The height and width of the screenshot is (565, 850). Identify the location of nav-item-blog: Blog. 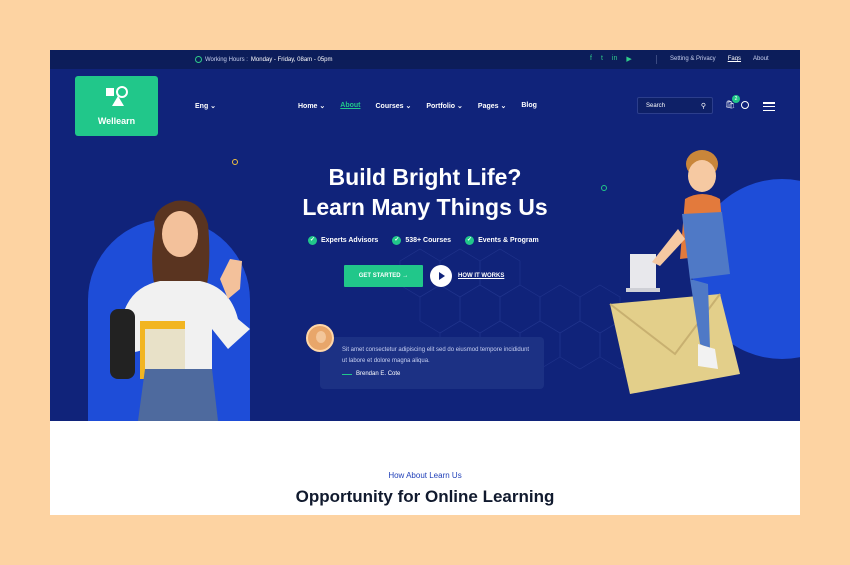
(529, 106).